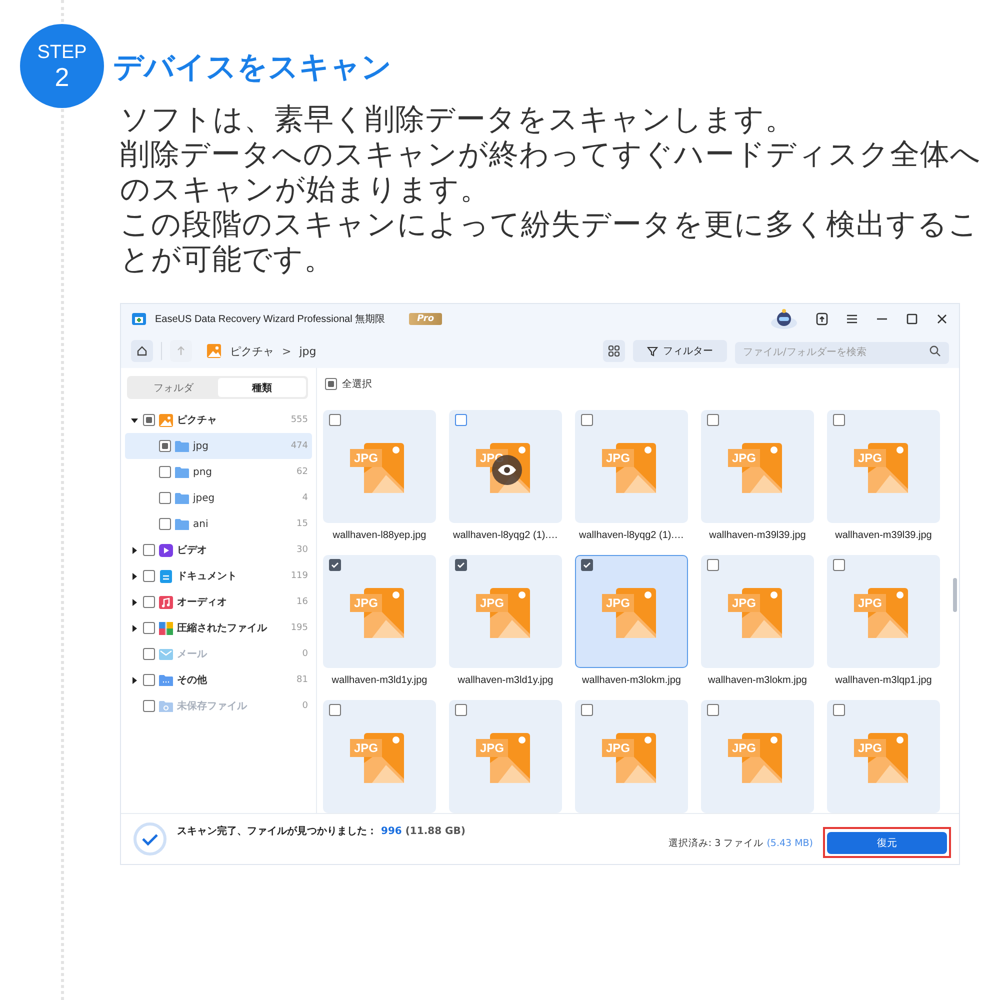  I want to click on filter-button: フィルター, so click(680, 351).